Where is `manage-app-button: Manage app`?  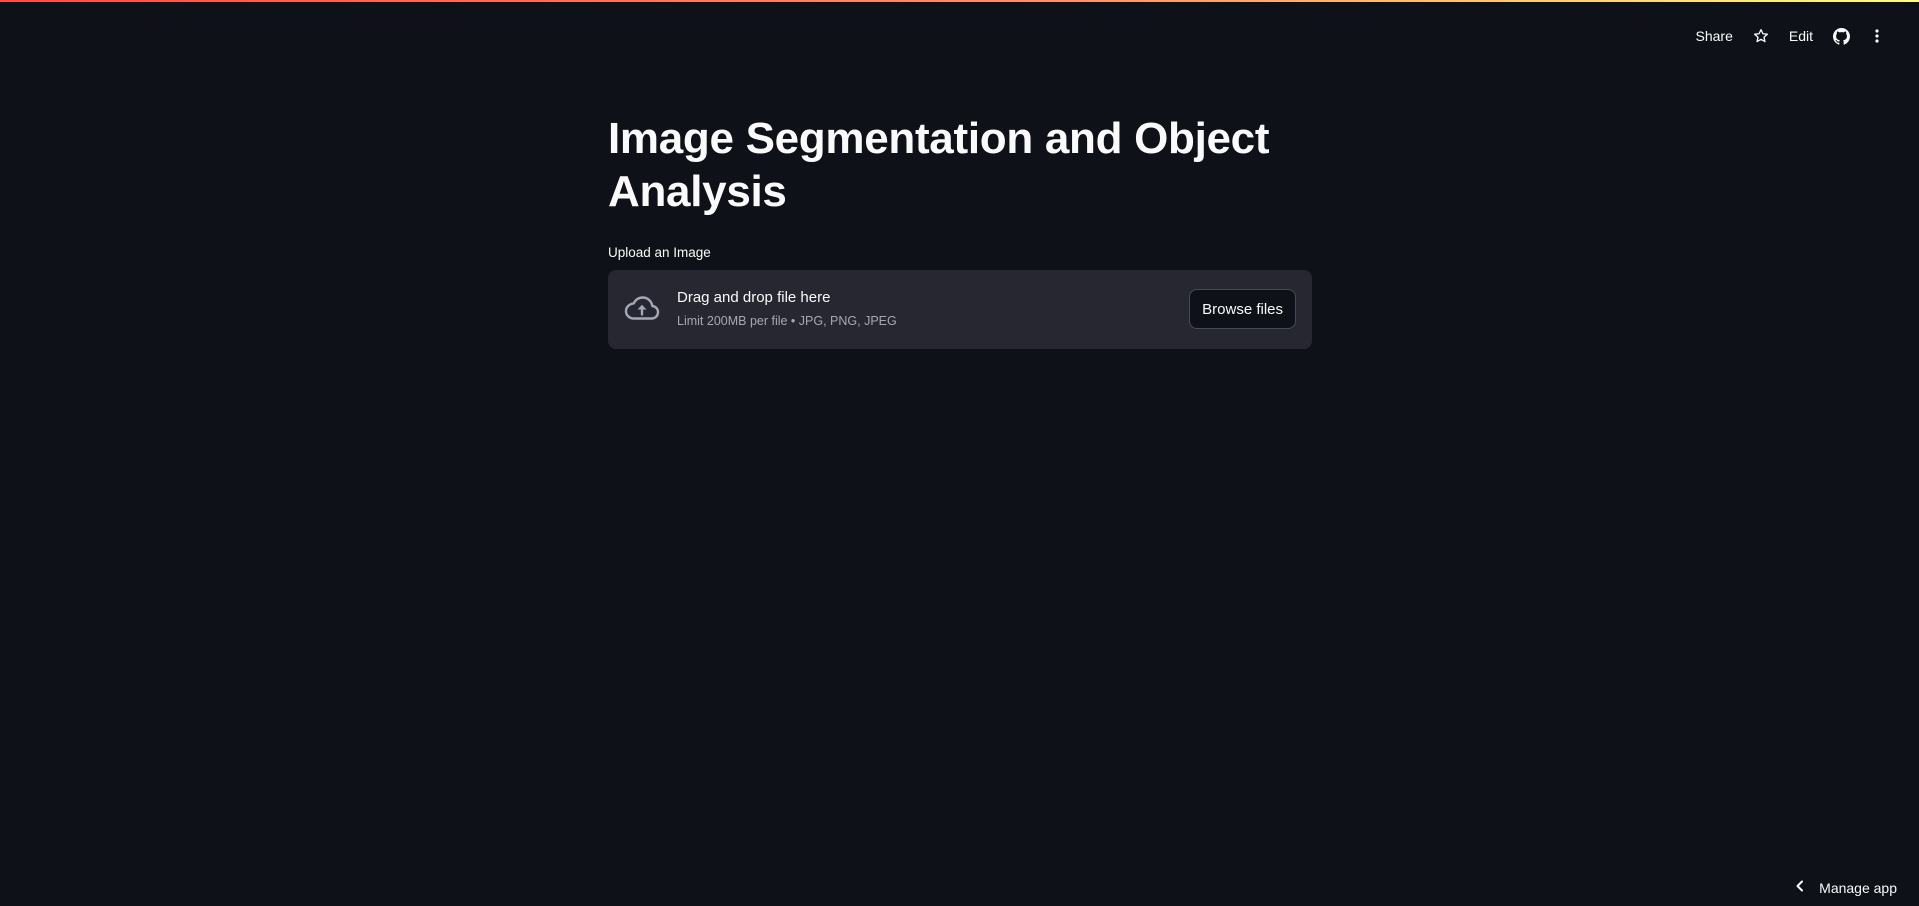
manage-app-button: Manage app is located at coordinates (1846, 888).